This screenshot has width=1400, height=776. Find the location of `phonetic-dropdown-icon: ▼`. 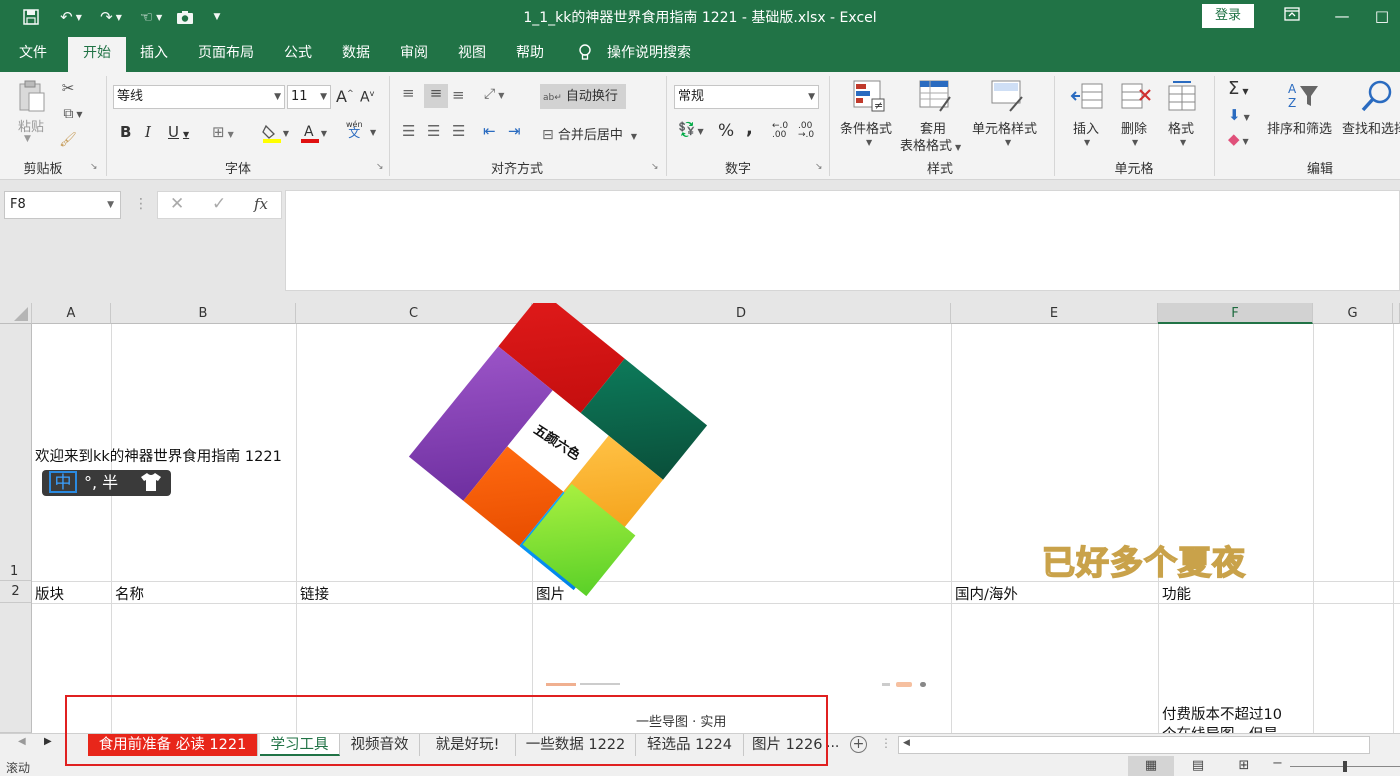

phonetic-dropdown-icon: ▼ is located at coordinates (373, 132).